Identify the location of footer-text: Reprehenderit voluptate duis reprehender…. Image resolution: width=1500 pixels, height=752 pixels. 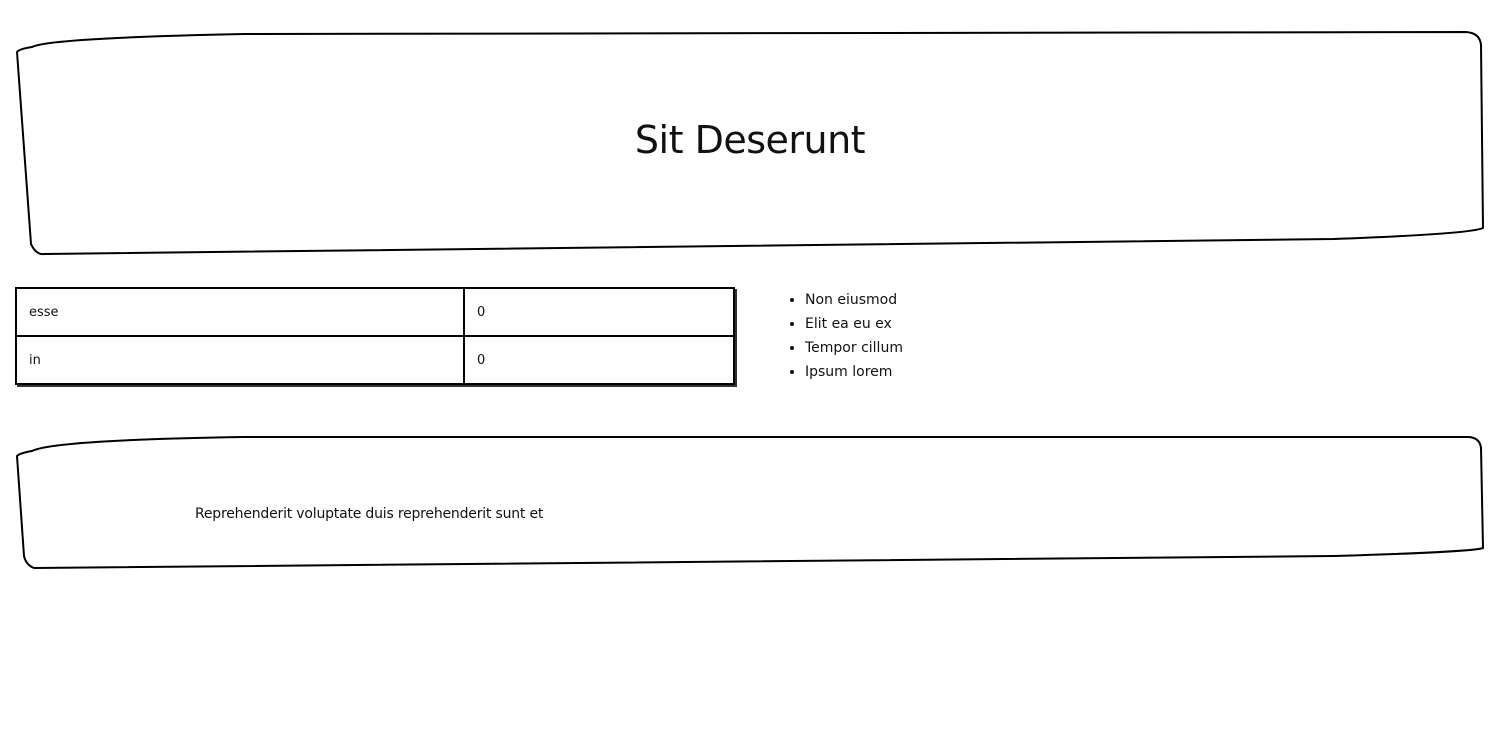
(369, 514).